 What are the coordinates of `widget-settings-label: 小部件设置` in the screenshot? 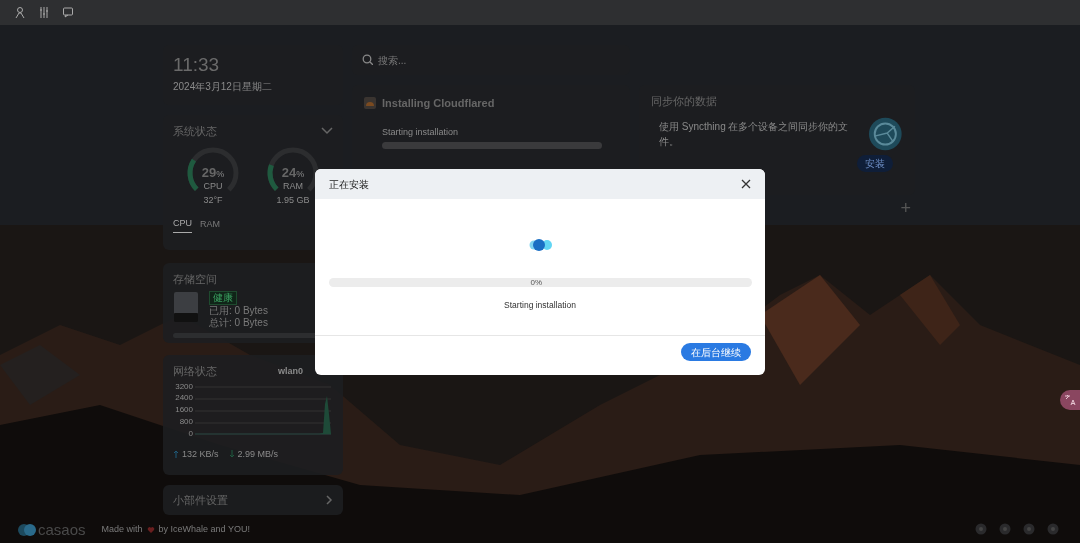 It's located at (200, 500).